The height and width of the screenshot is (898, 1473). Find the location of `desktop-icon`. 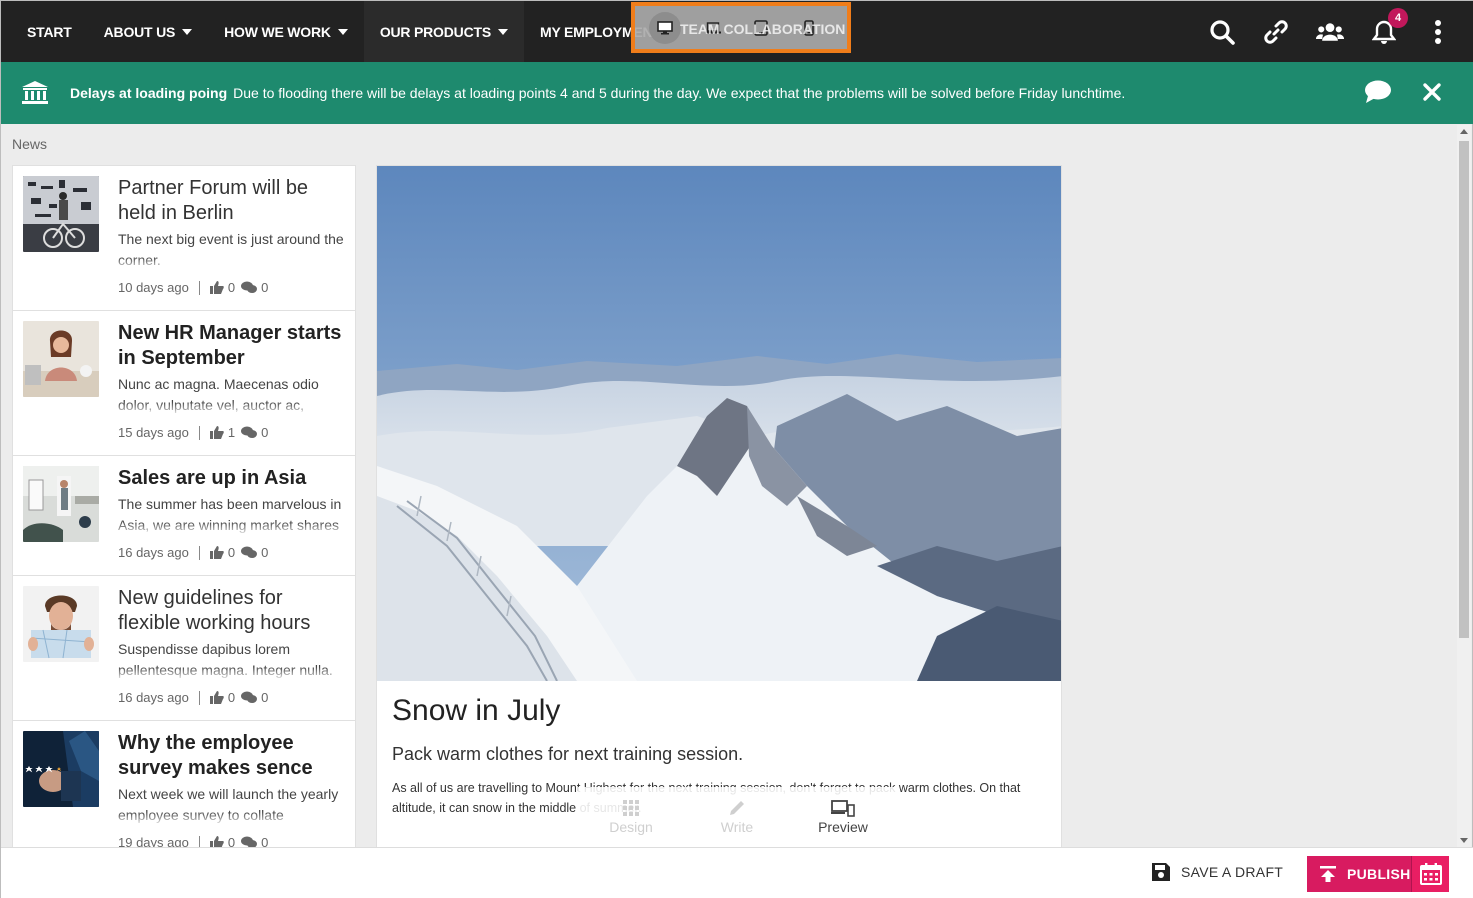

desktop-icon is located at coordinates (665, 27).